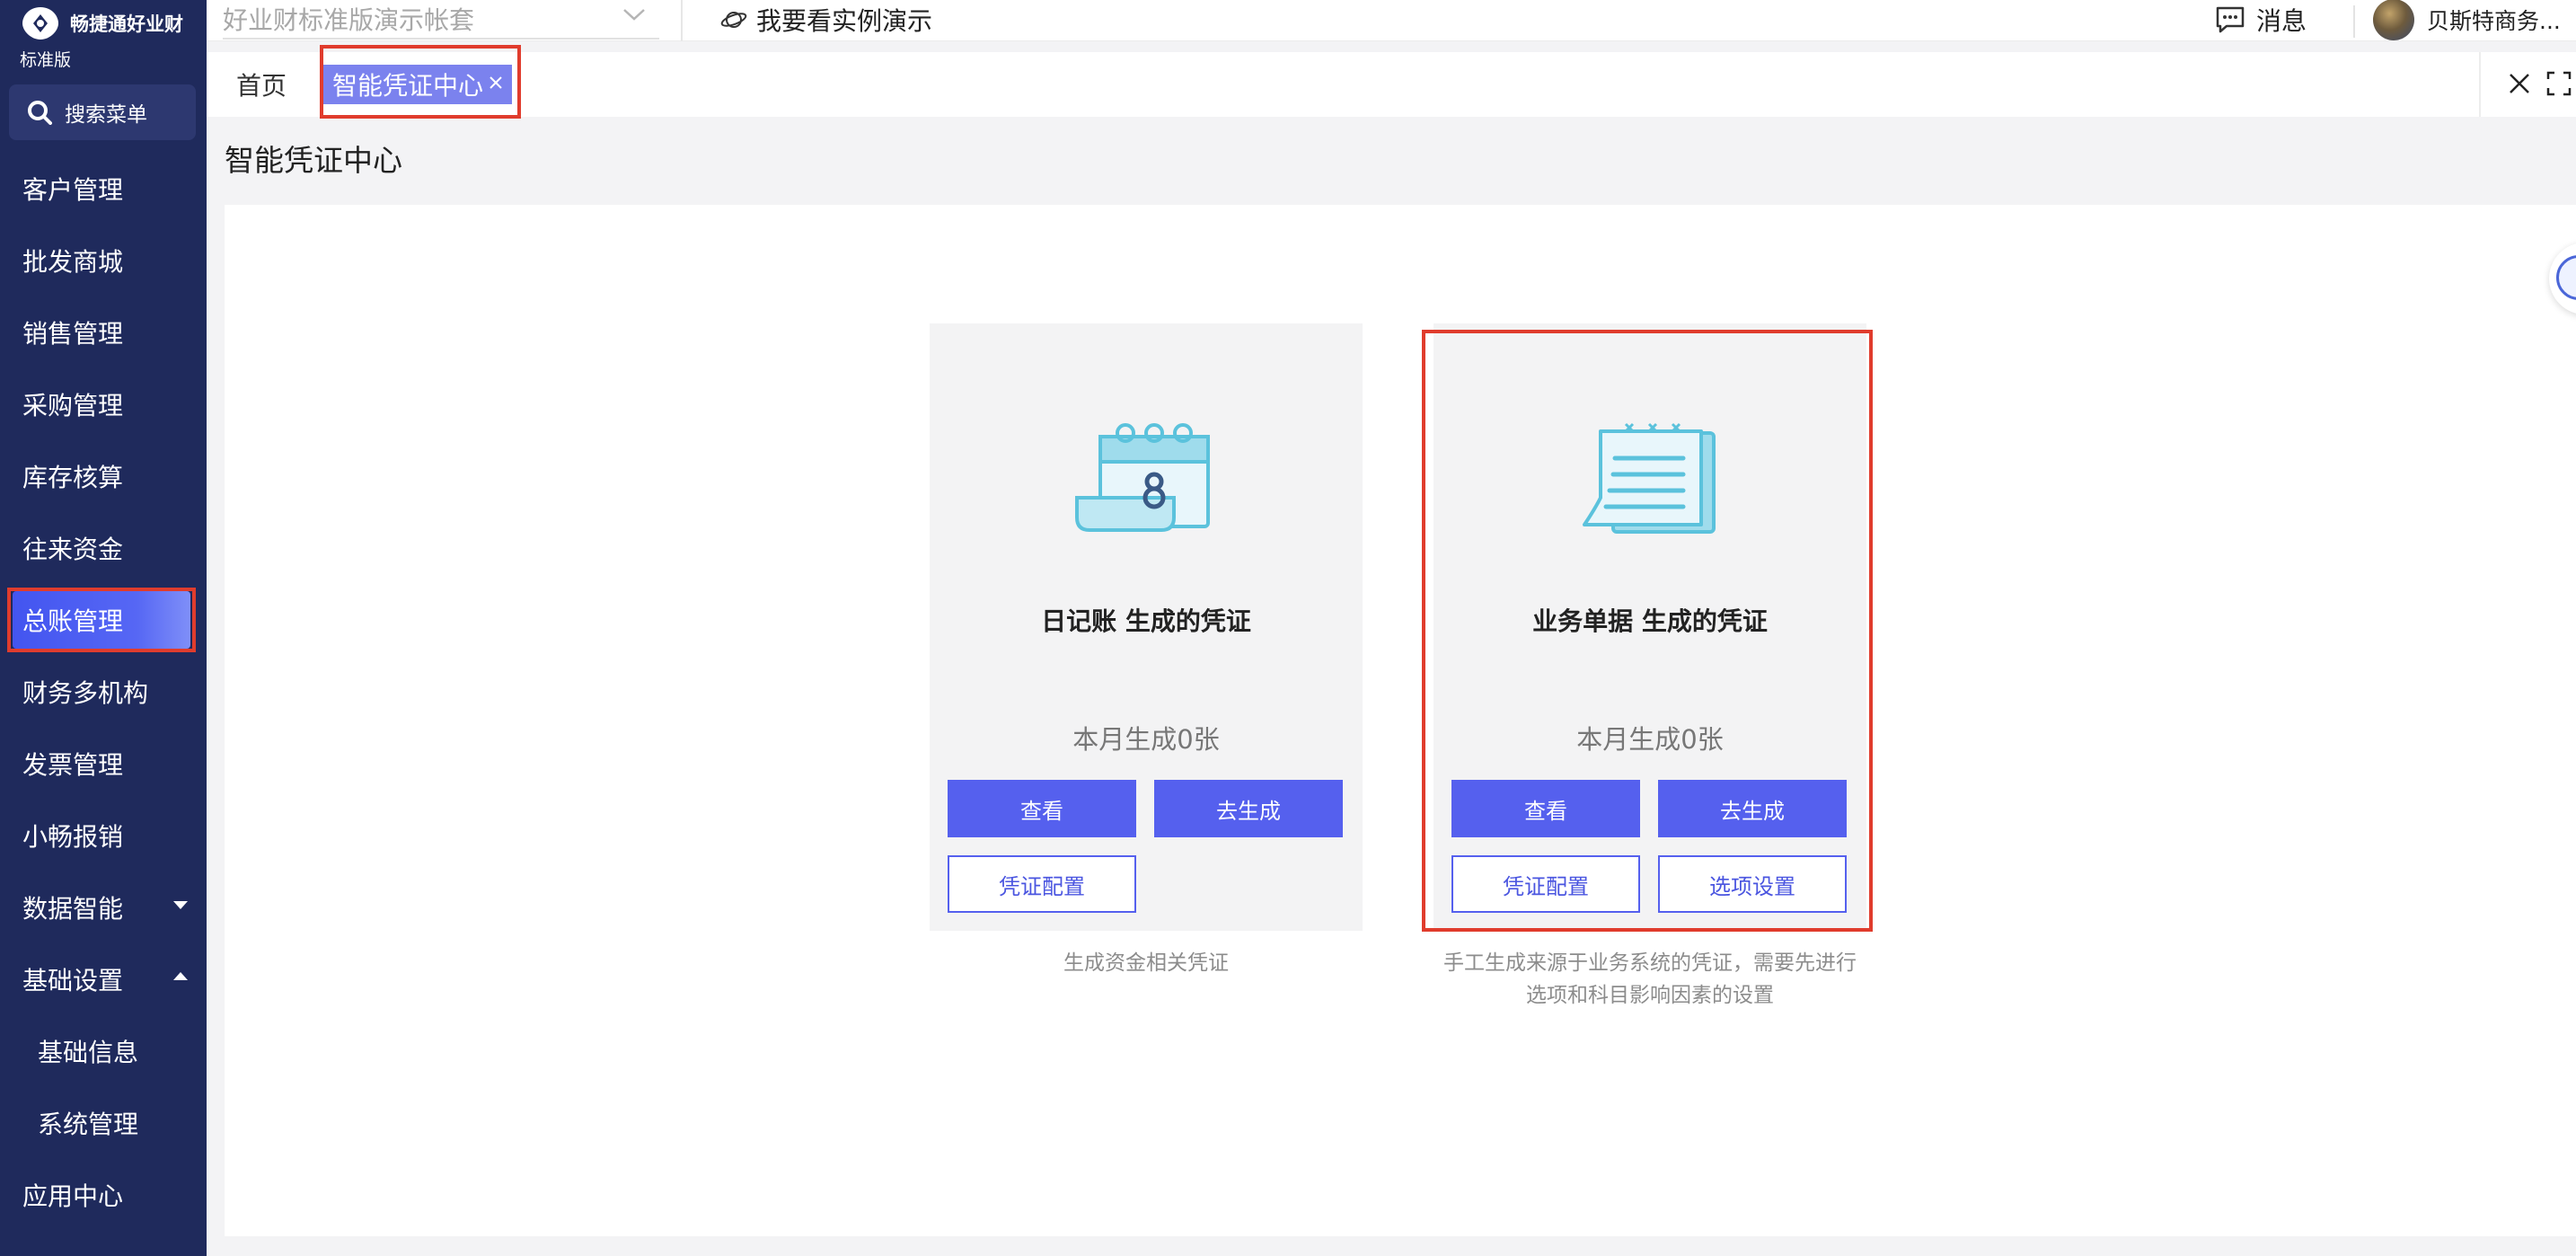 This screenshot has width=2576, height=1256. I want to click on sidebar-item-label: 客户管理, so click(73, 190).